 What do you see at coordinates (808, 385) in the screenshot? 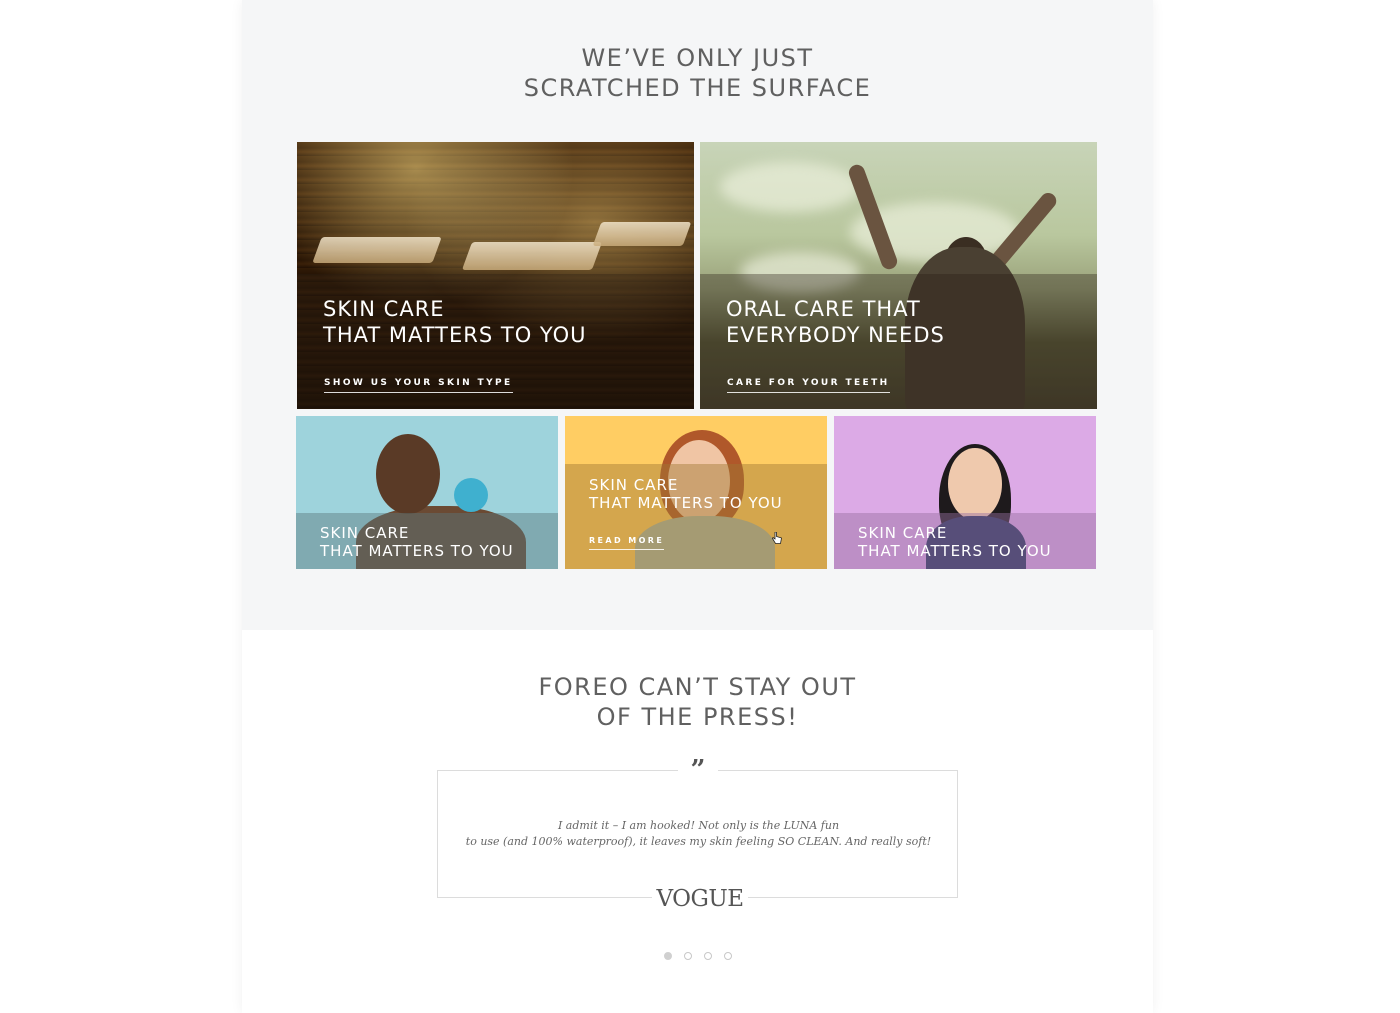
I see `care-for-teeth-link: CARE FOR YOUR TEETH` at bounding box center [808, 385].